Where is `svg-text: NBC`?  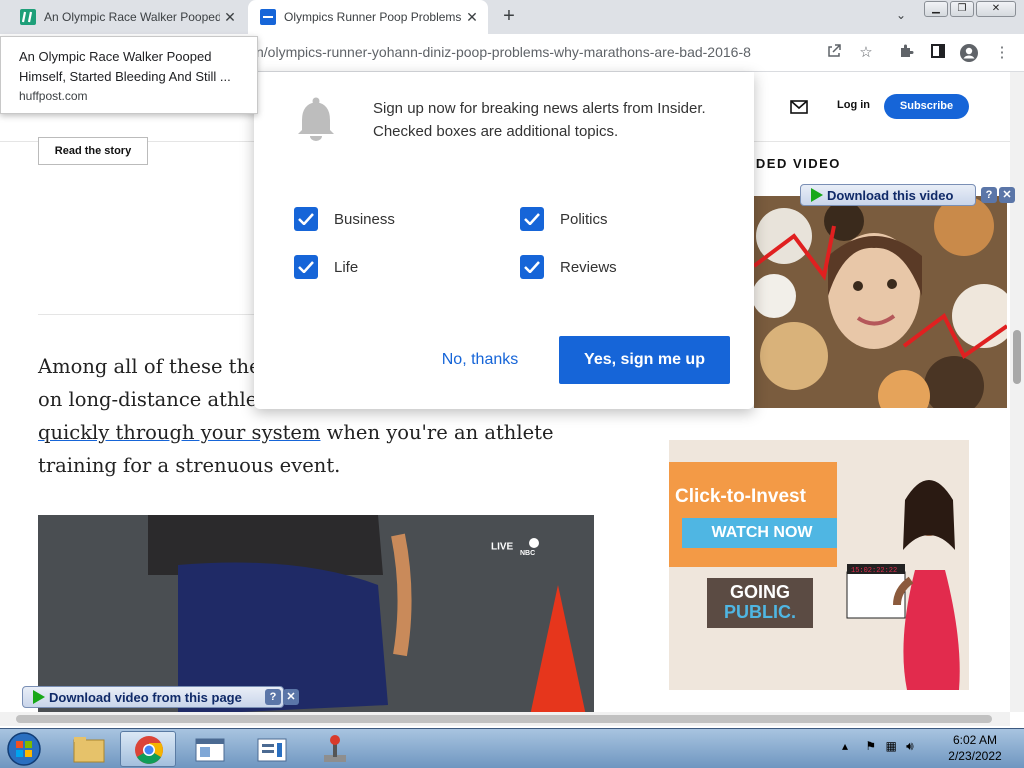
svg-text: NBC is located at coordinates (527, 553).